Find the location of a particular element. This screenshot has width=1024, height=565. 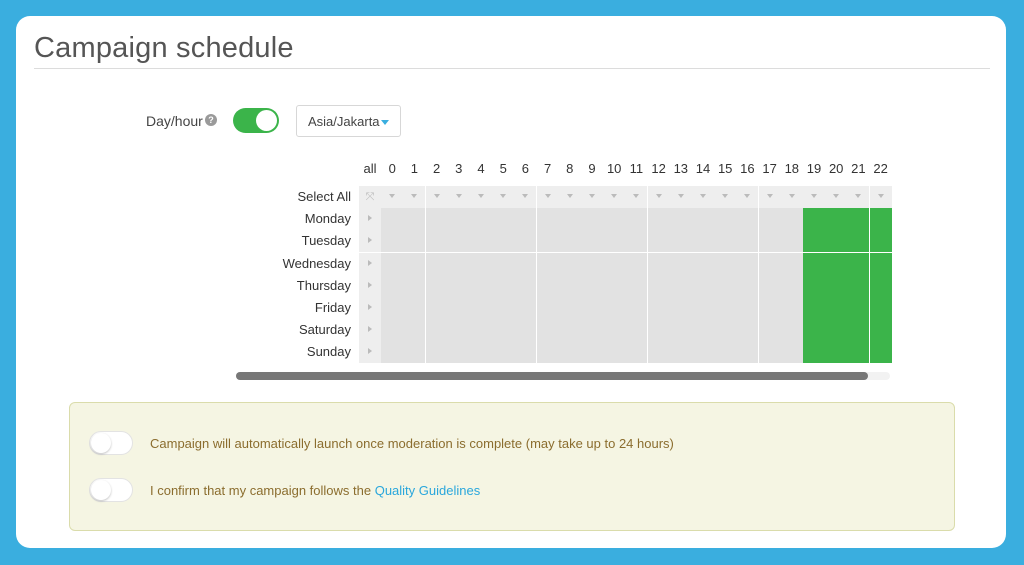

auto-launch-toggle is located at coordinates (111, 443).